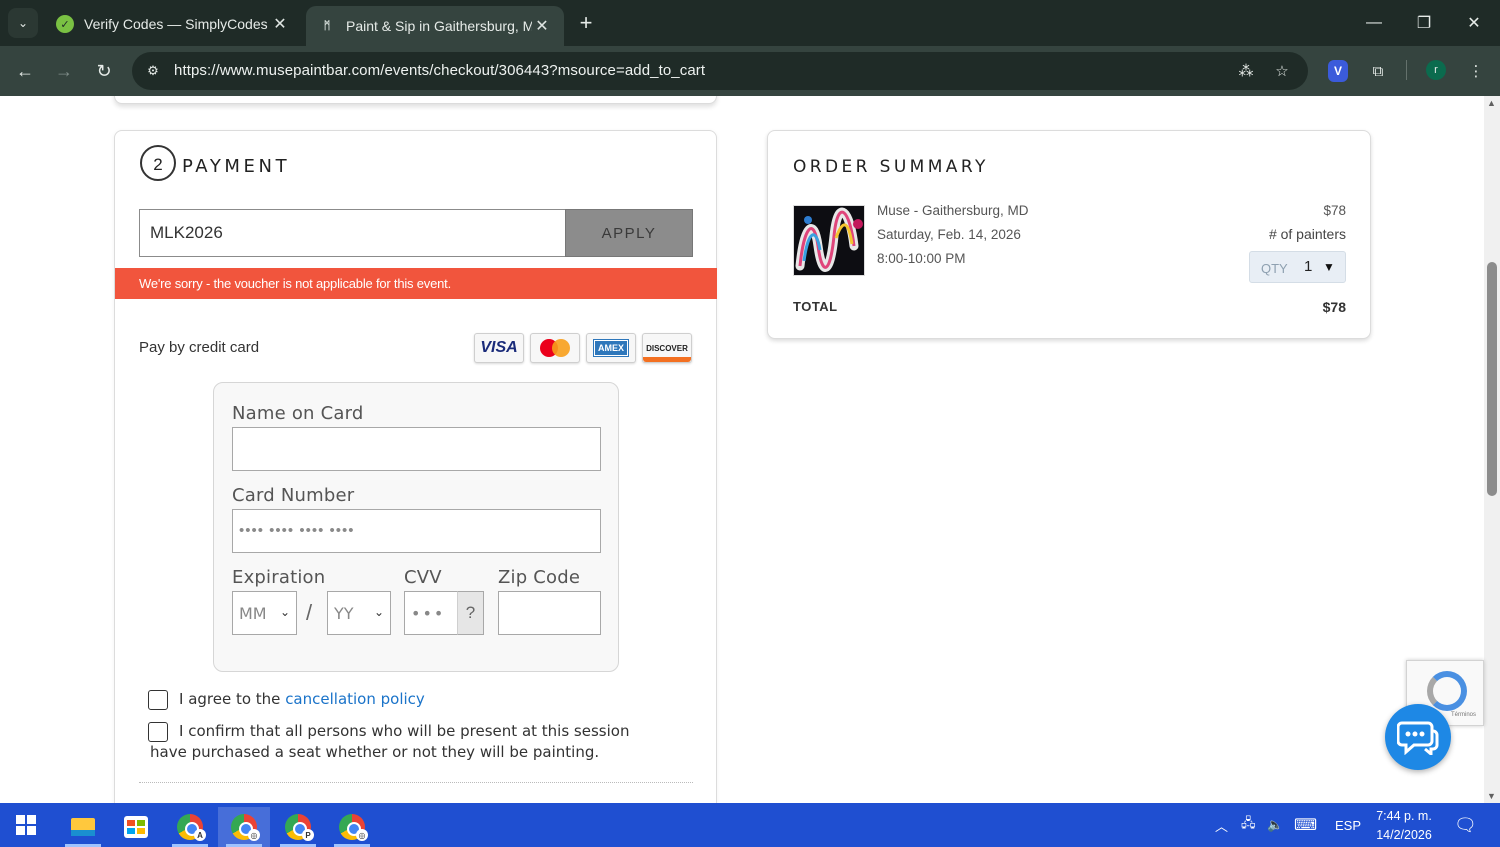 The image size is (1500, 847). I want to click on voucher-input: MLK2026, so click(353, 233).